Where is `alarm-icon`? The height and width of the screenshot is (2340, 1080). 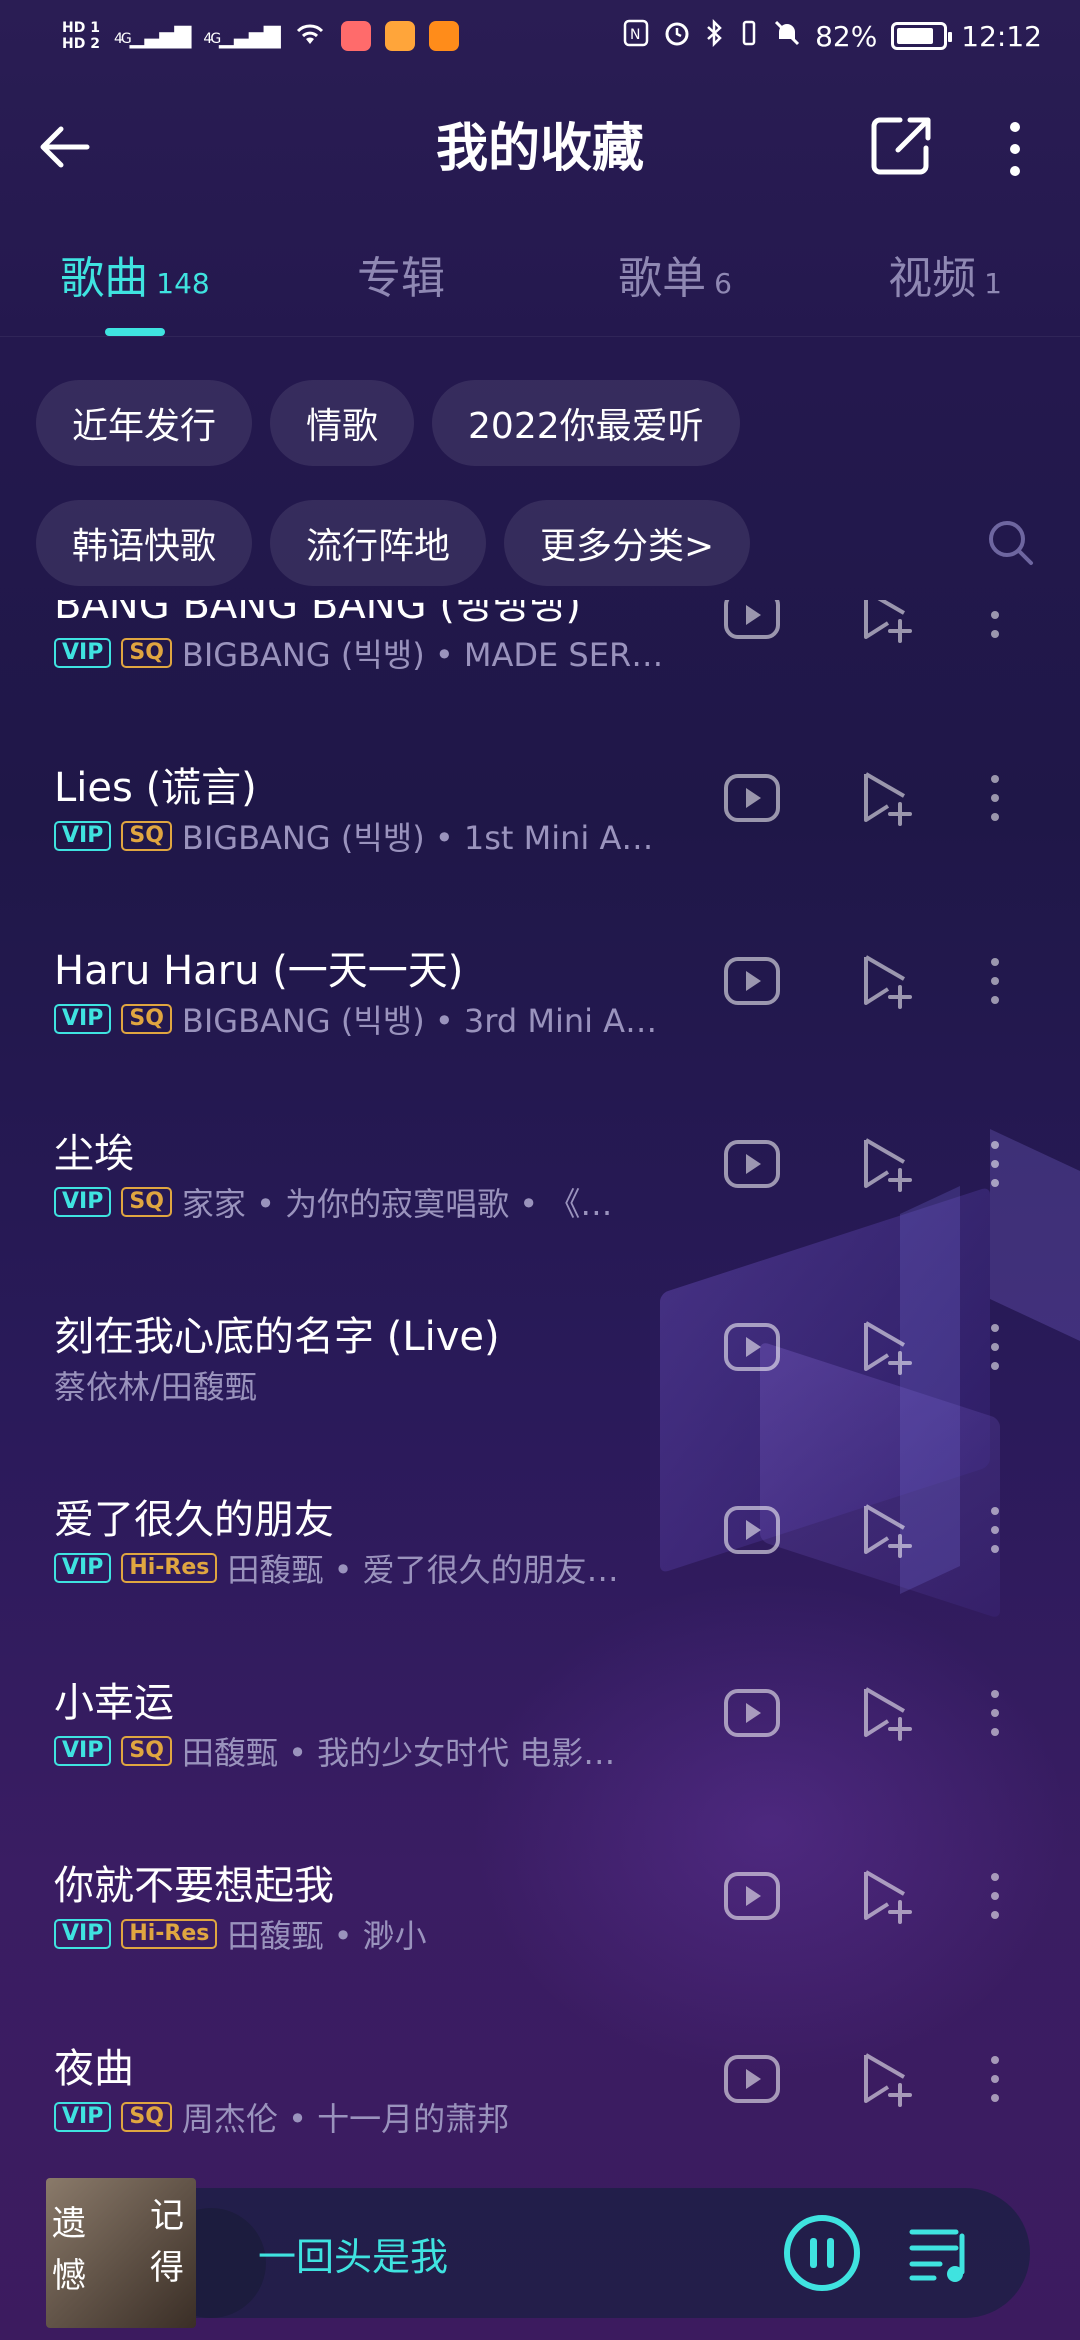
alarm-icon is located at coordinates (677, 36).